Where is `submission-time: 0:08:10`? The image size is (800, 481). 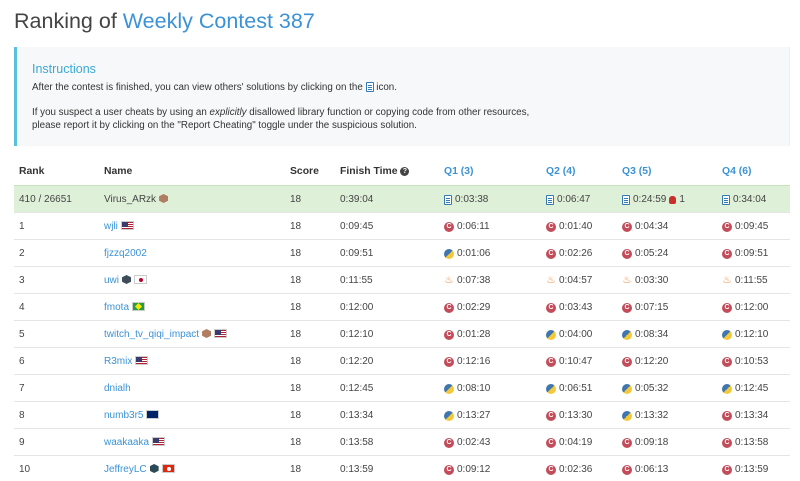 submission-time: 0:08:10 is located at coordinates (473, 388).